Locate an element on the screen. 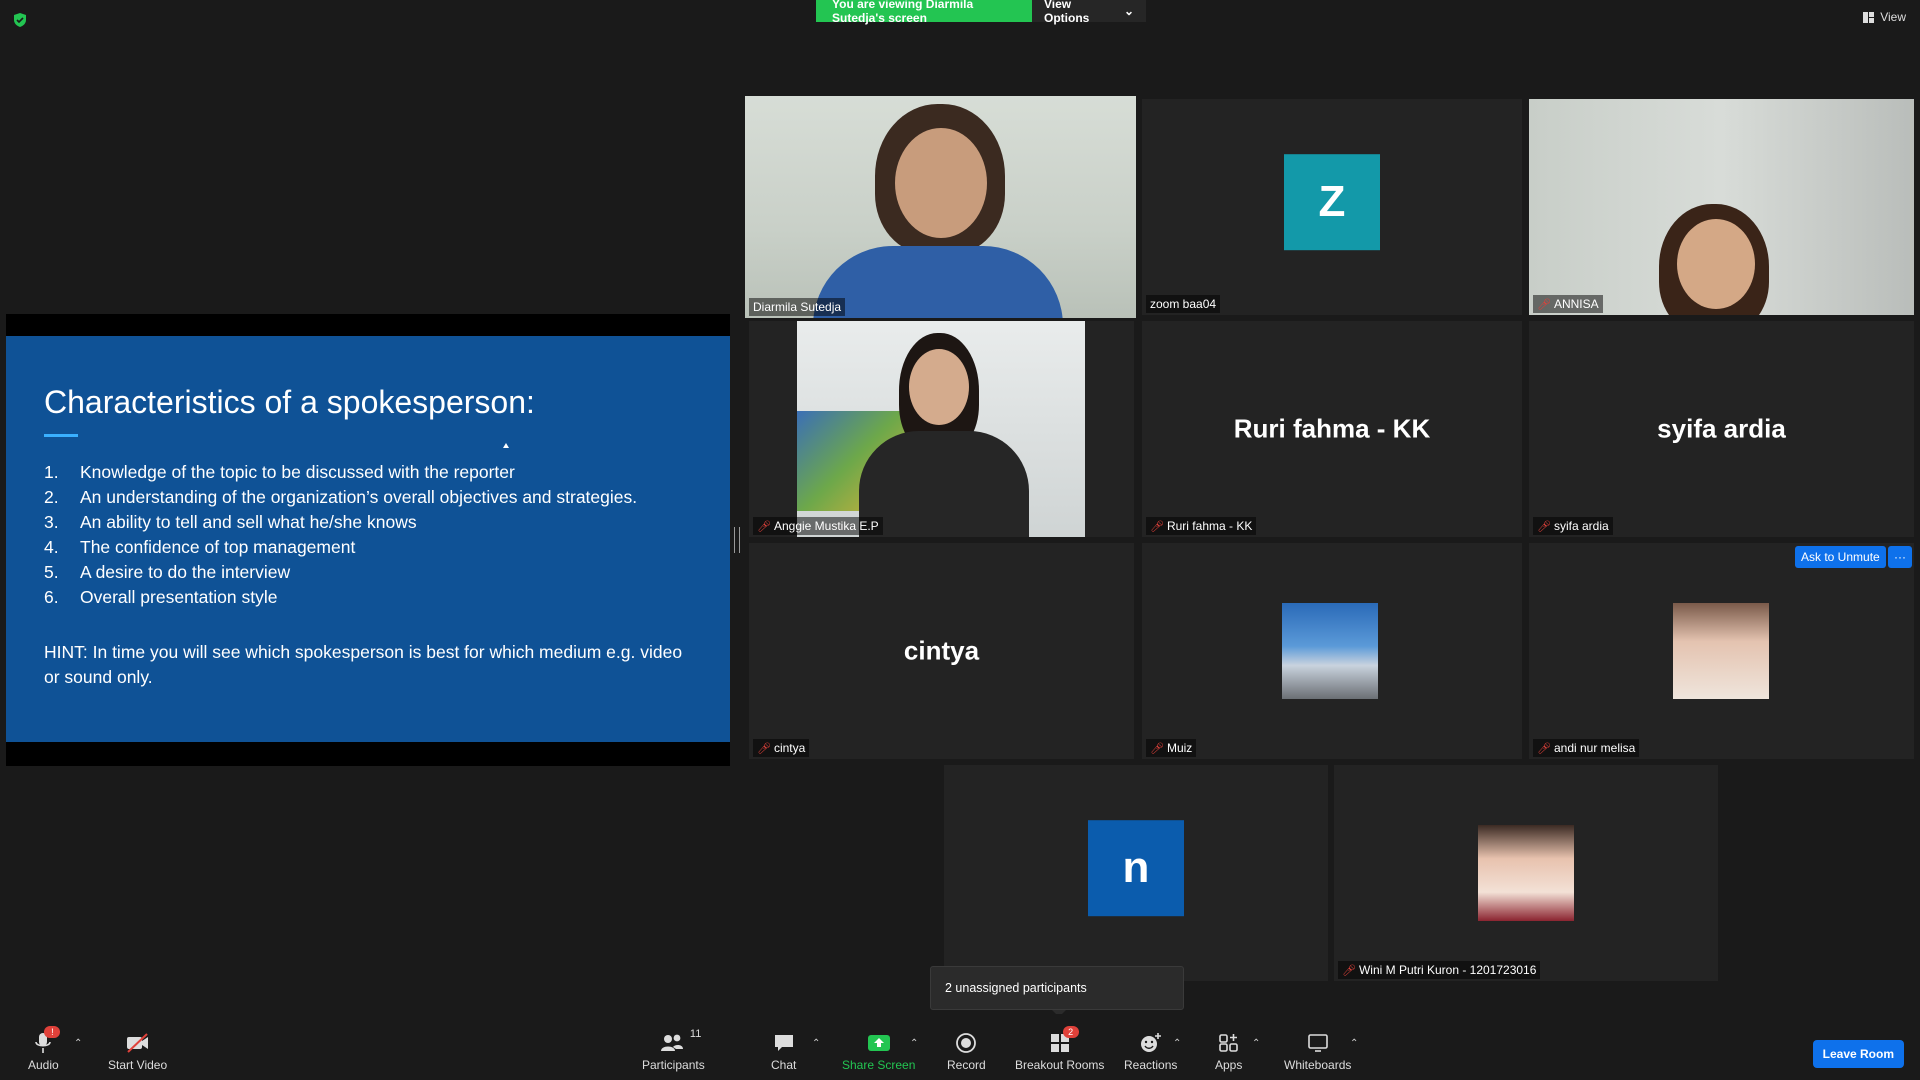  whiteboards-label: Whiteboards is located at coordinates (1318, 1065).